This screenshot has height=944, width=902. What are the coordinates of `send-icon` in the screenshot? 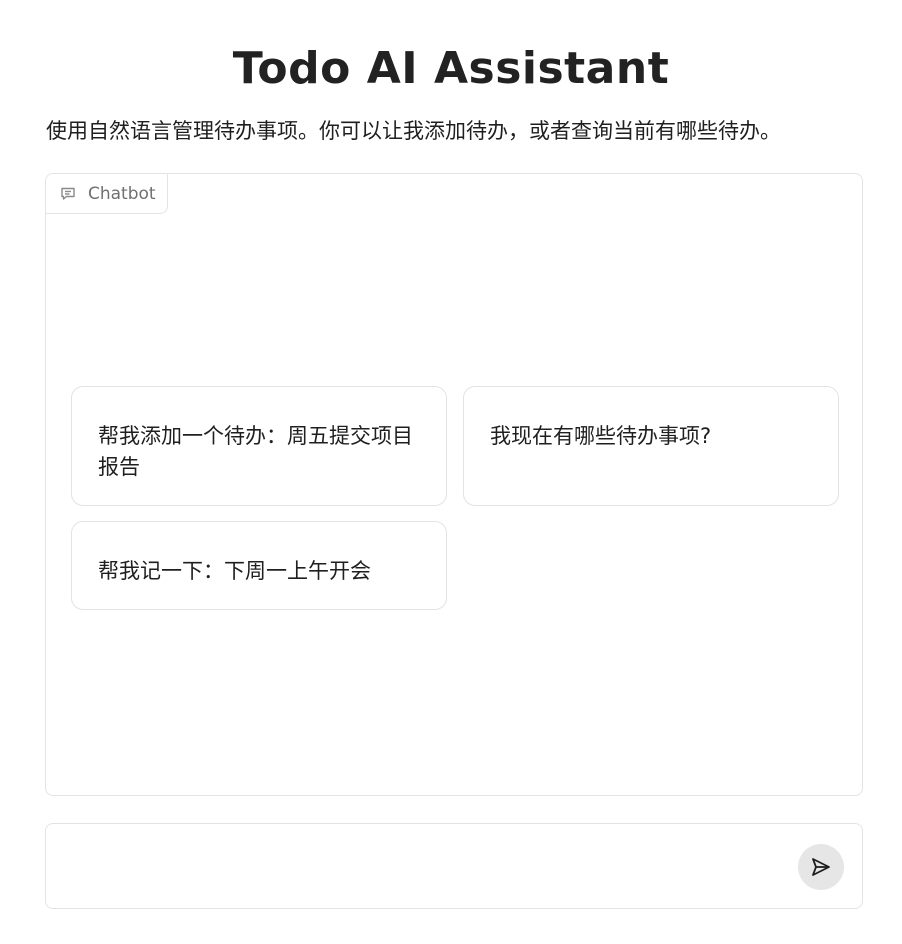 It's located at (821, 867).